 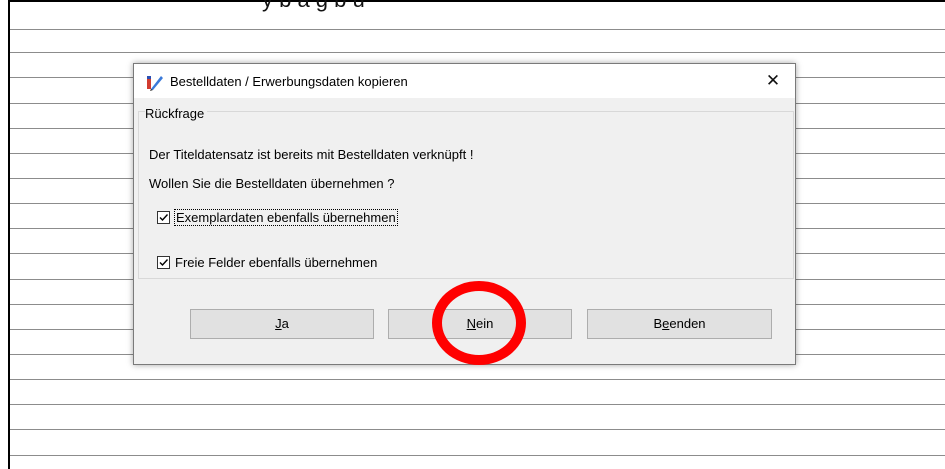 I want to click on checkbox-label: Exemplardaten ebenfalls übernehmen, so click(x=286, y=217).